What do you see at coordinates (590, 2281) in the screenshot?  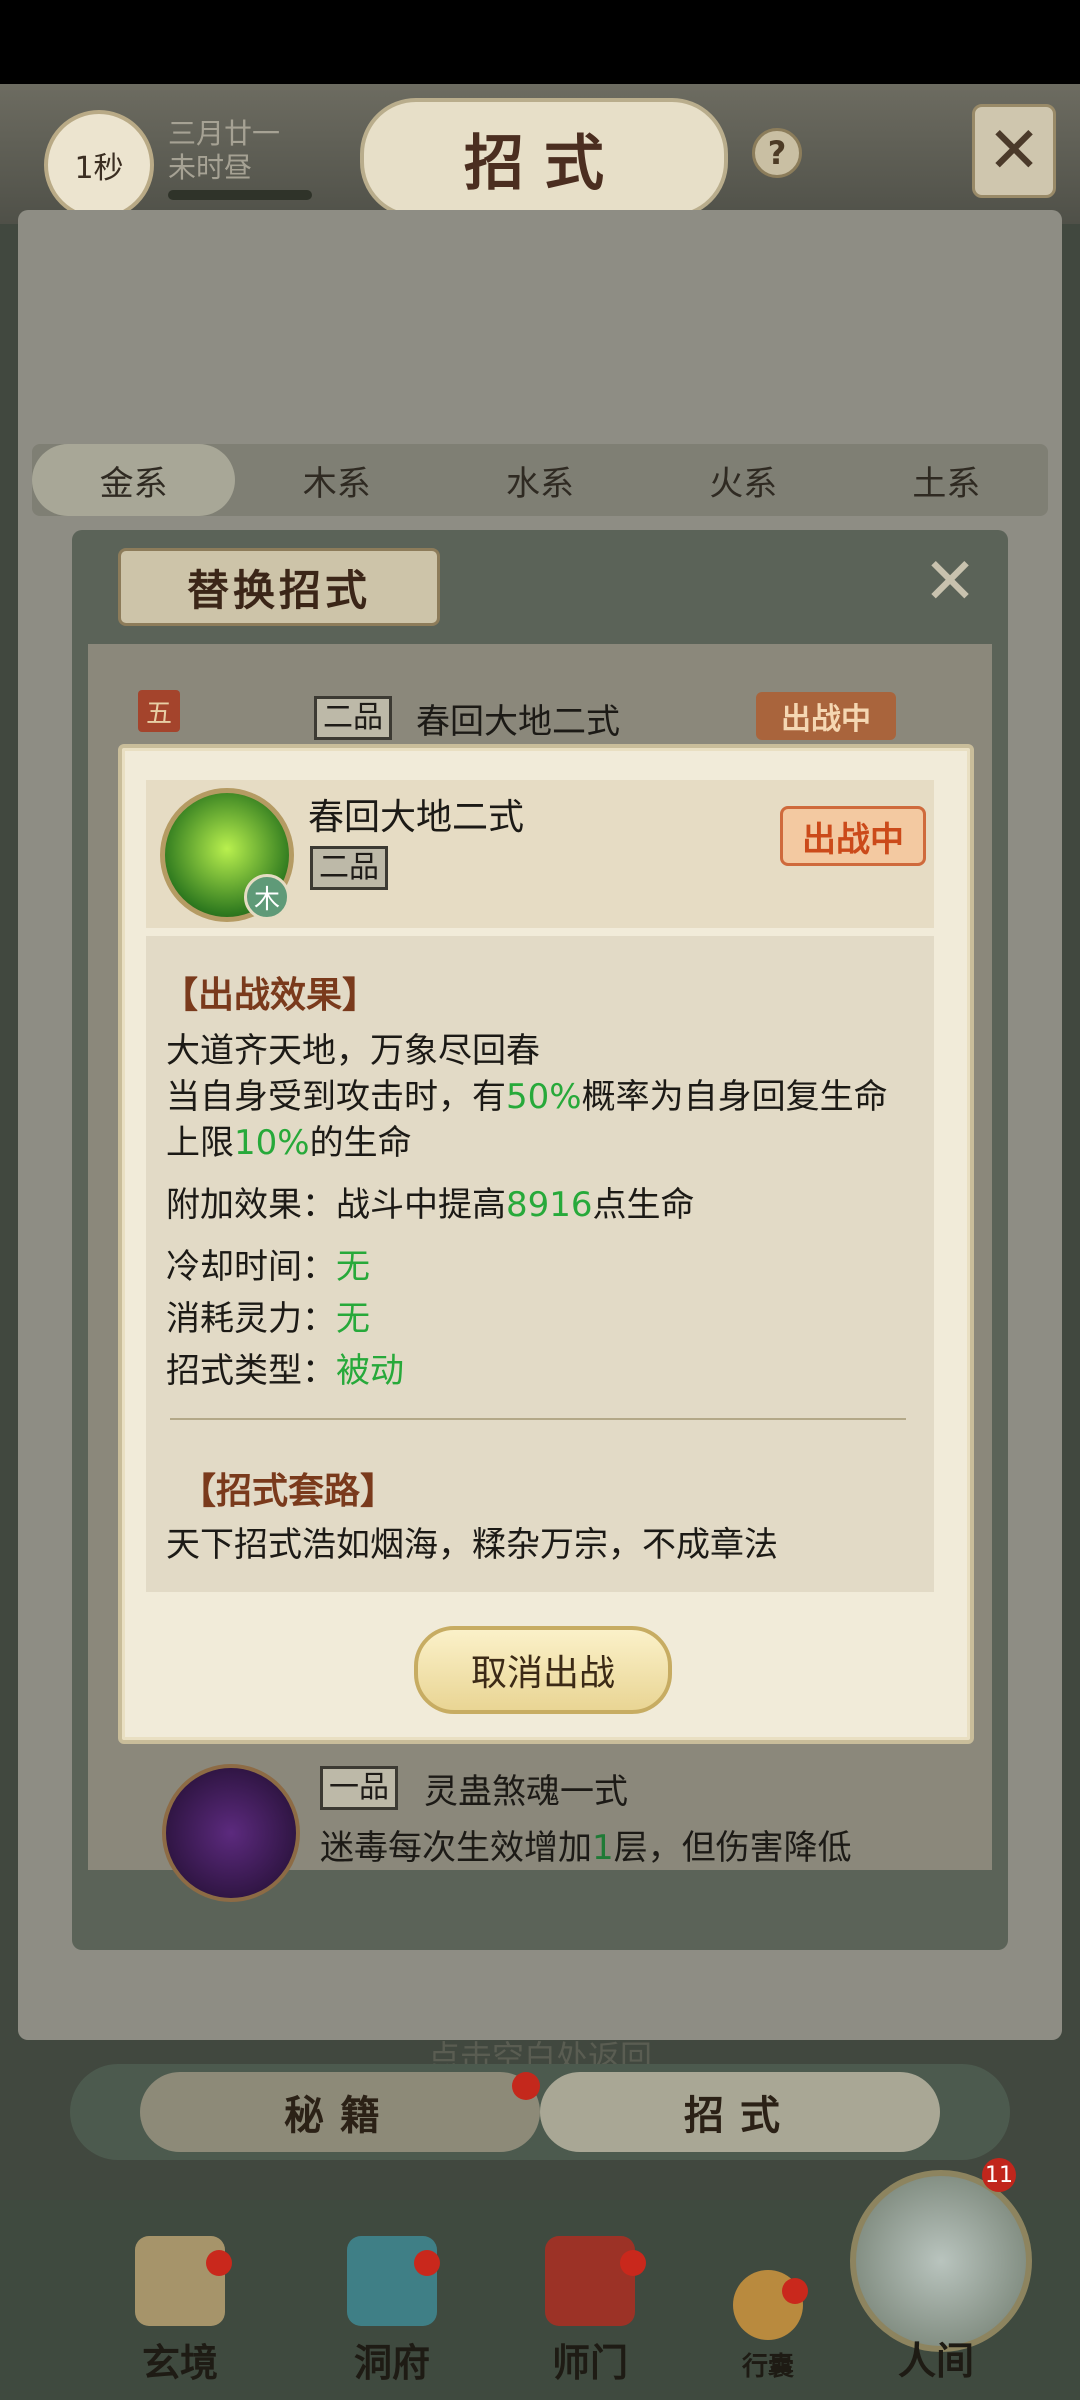 I see `banner-icon` at bounding box center [590, 2281].